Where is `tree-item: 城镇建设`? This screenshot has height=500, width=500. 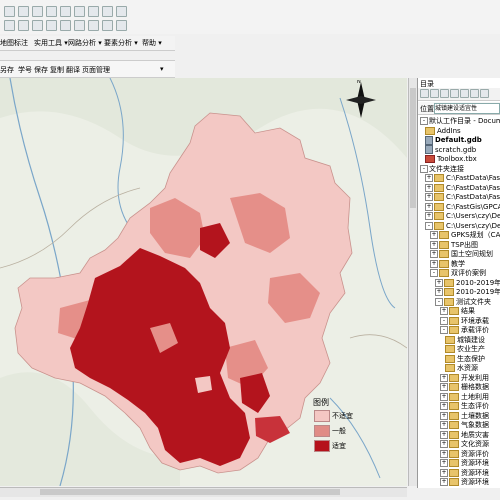
tree-item: 城镇建设 is located at coordinates (465, 340).